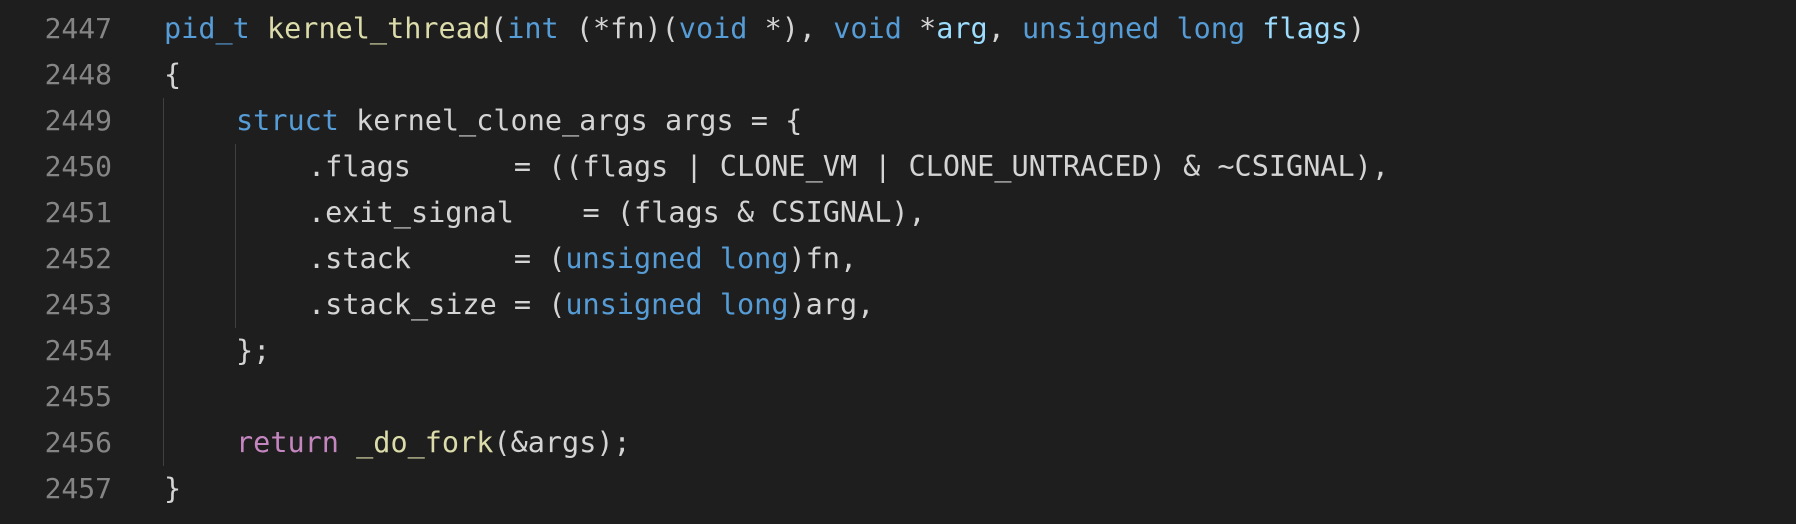 The width and height of the screenshot is (1796, 524). What do you see at coordinates (78, 442) in the screenshot?
I see `line-number: 2456` at bounding box center [78, 442].